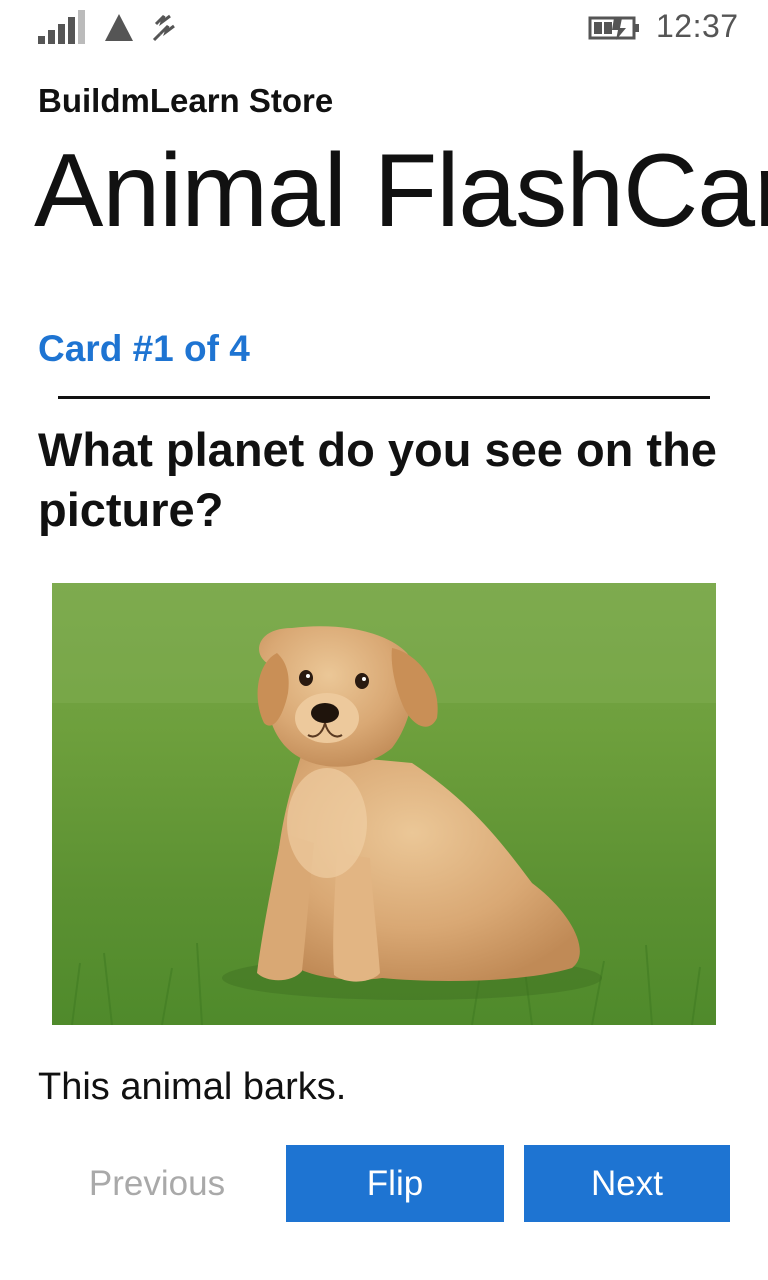  I want to click on app-name: BuildmLearn Store, so click(186, 100).